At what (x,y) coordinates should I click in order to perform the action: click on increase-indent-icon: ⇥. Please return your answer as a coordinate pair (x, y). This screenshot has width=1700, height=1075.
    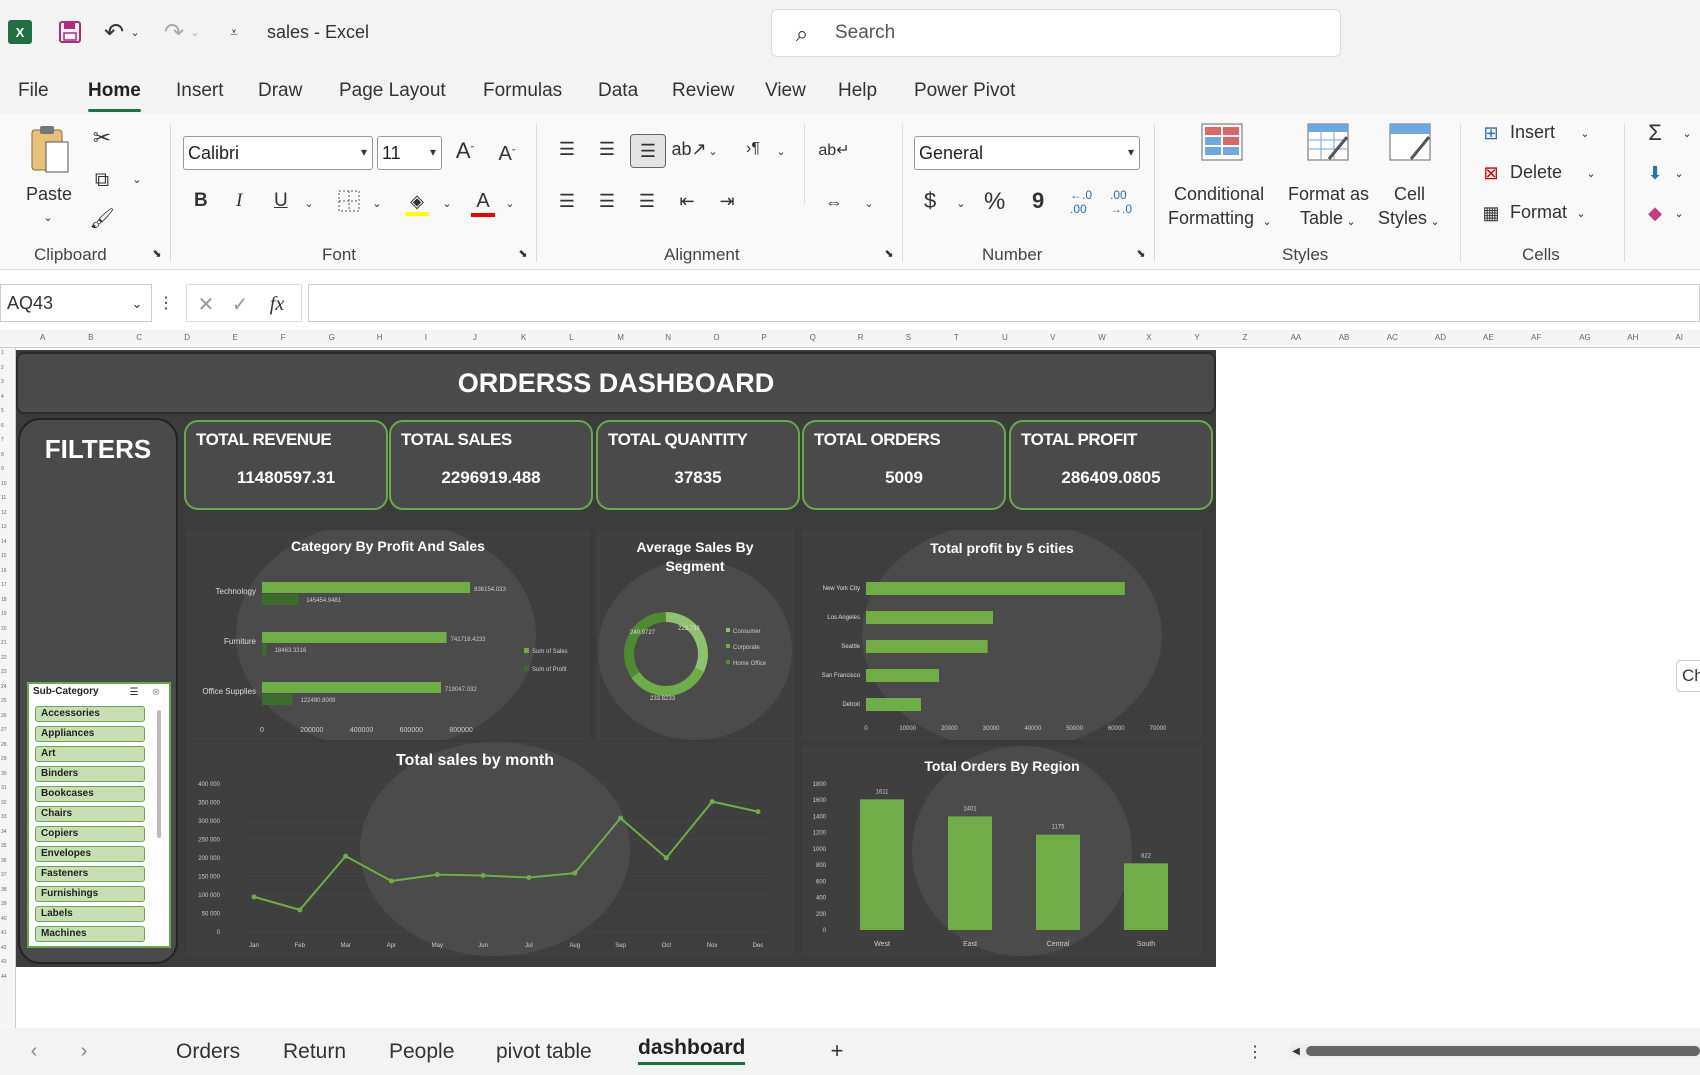
    Looking at the image, I should click on (727, 201).